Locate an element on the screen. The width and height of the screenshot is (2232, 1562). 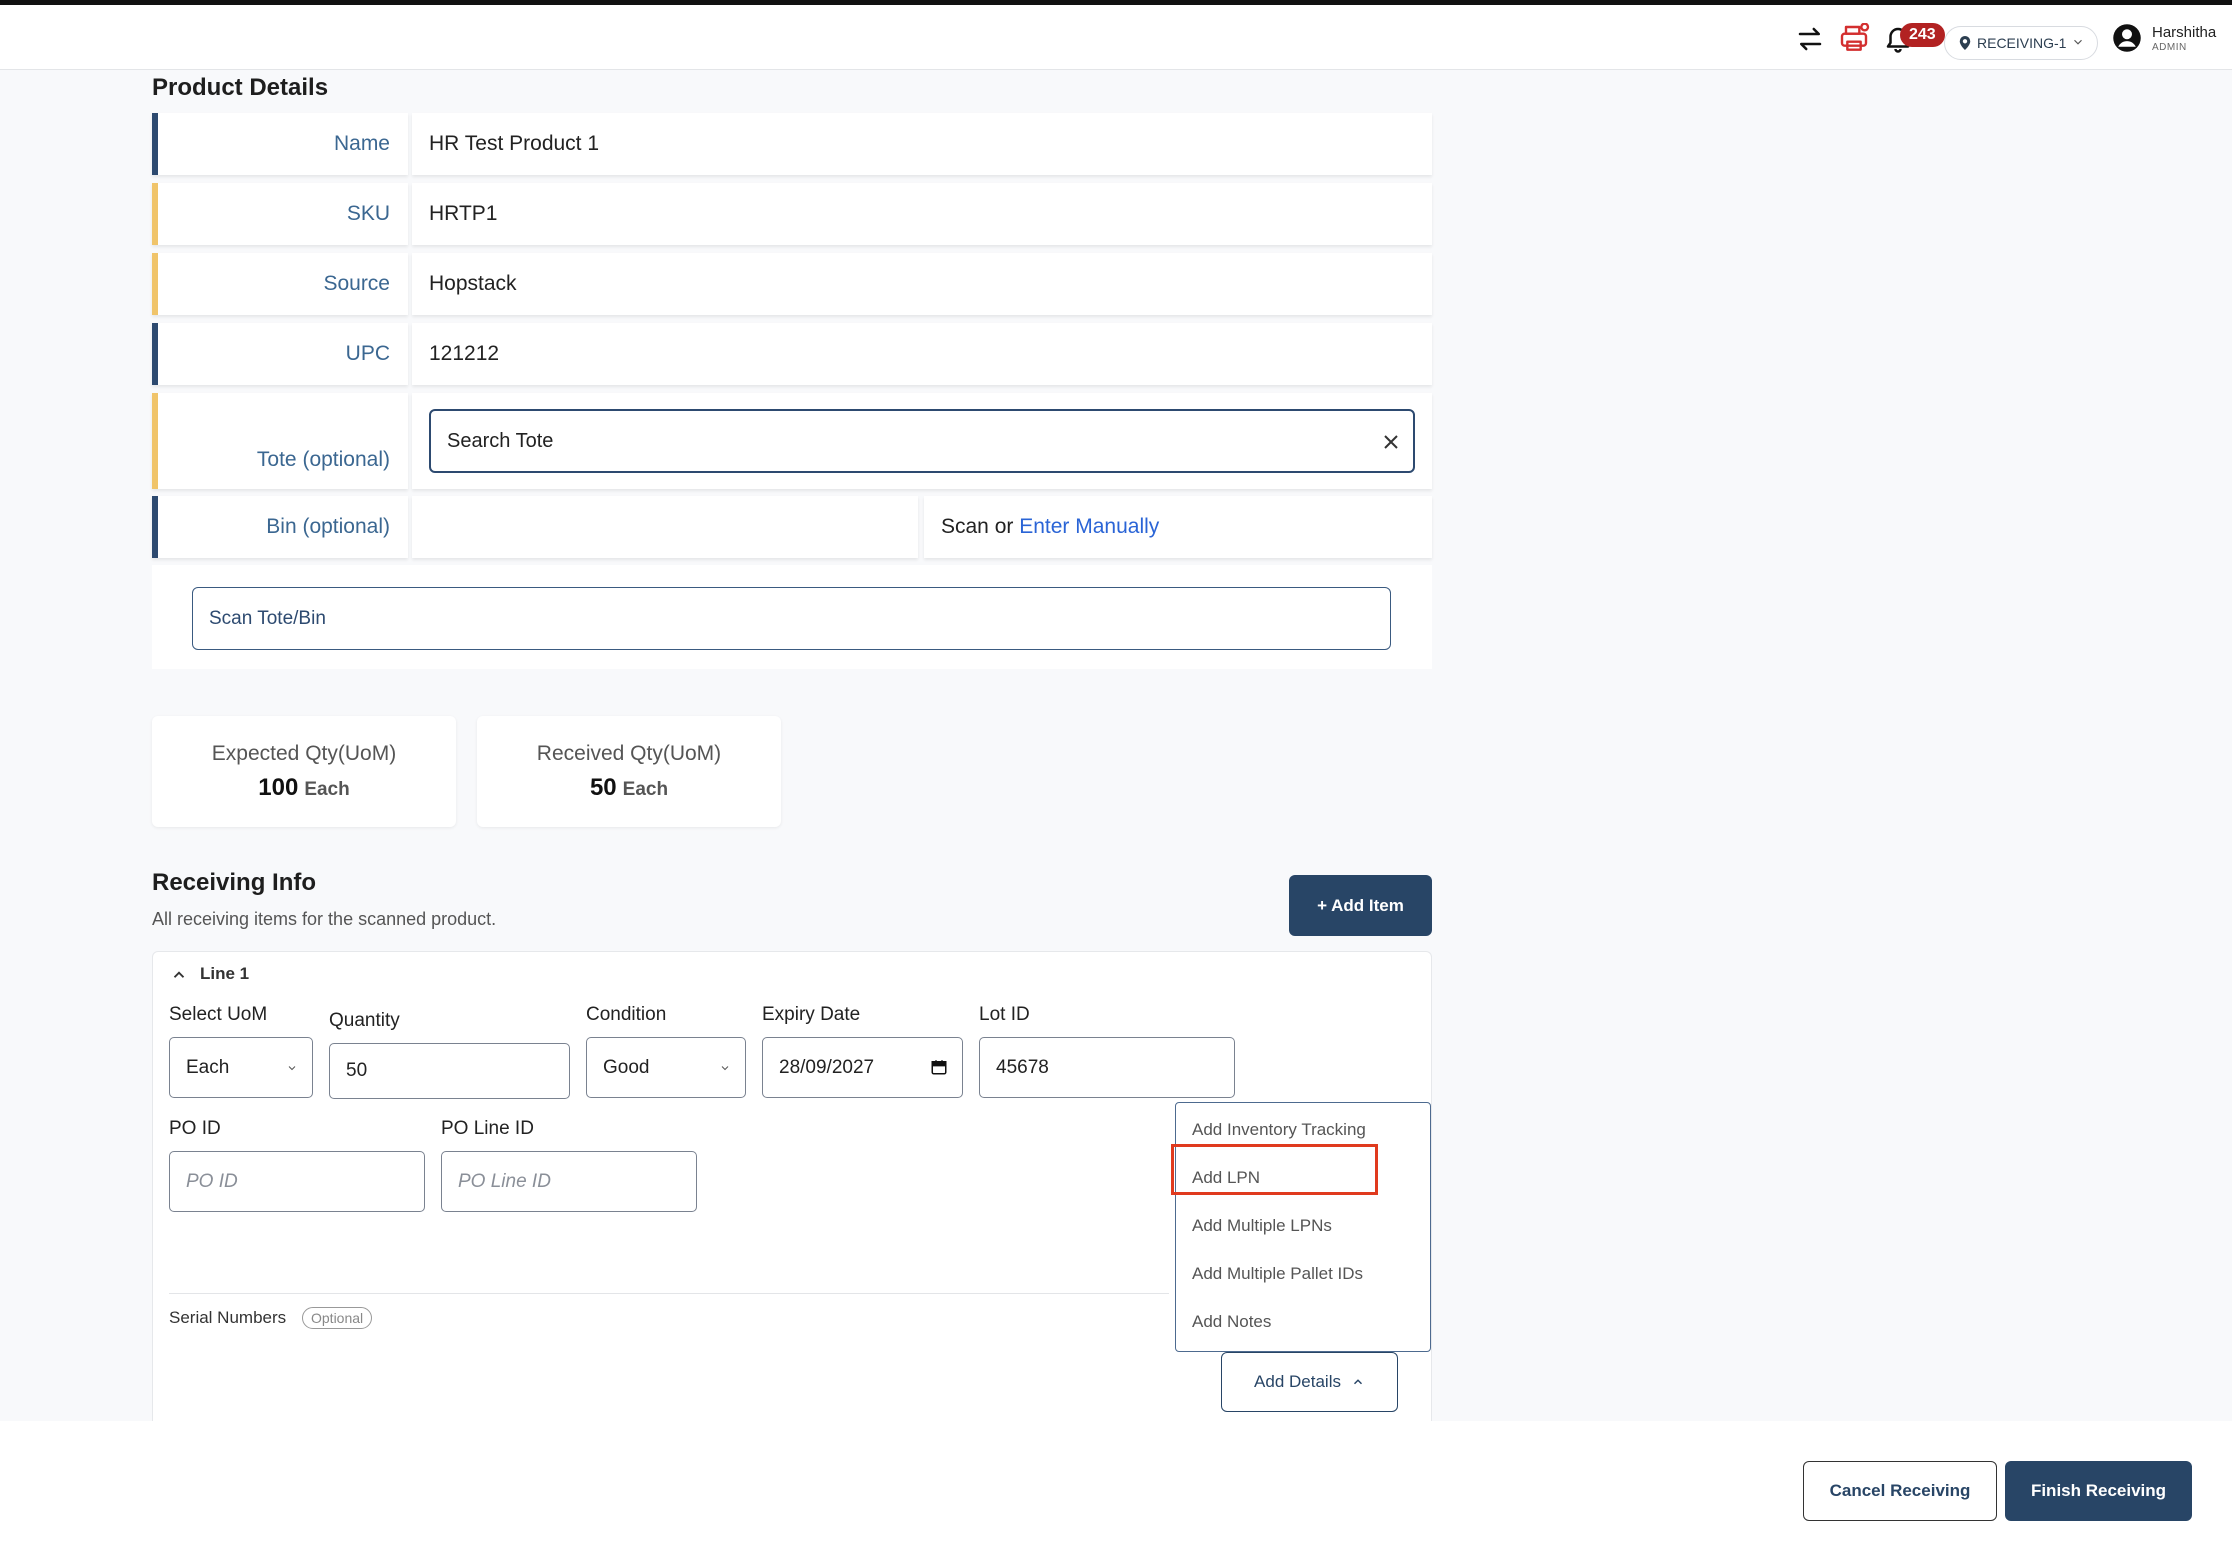
uom-label: Select UoM is located at coordinates (218, 1014).